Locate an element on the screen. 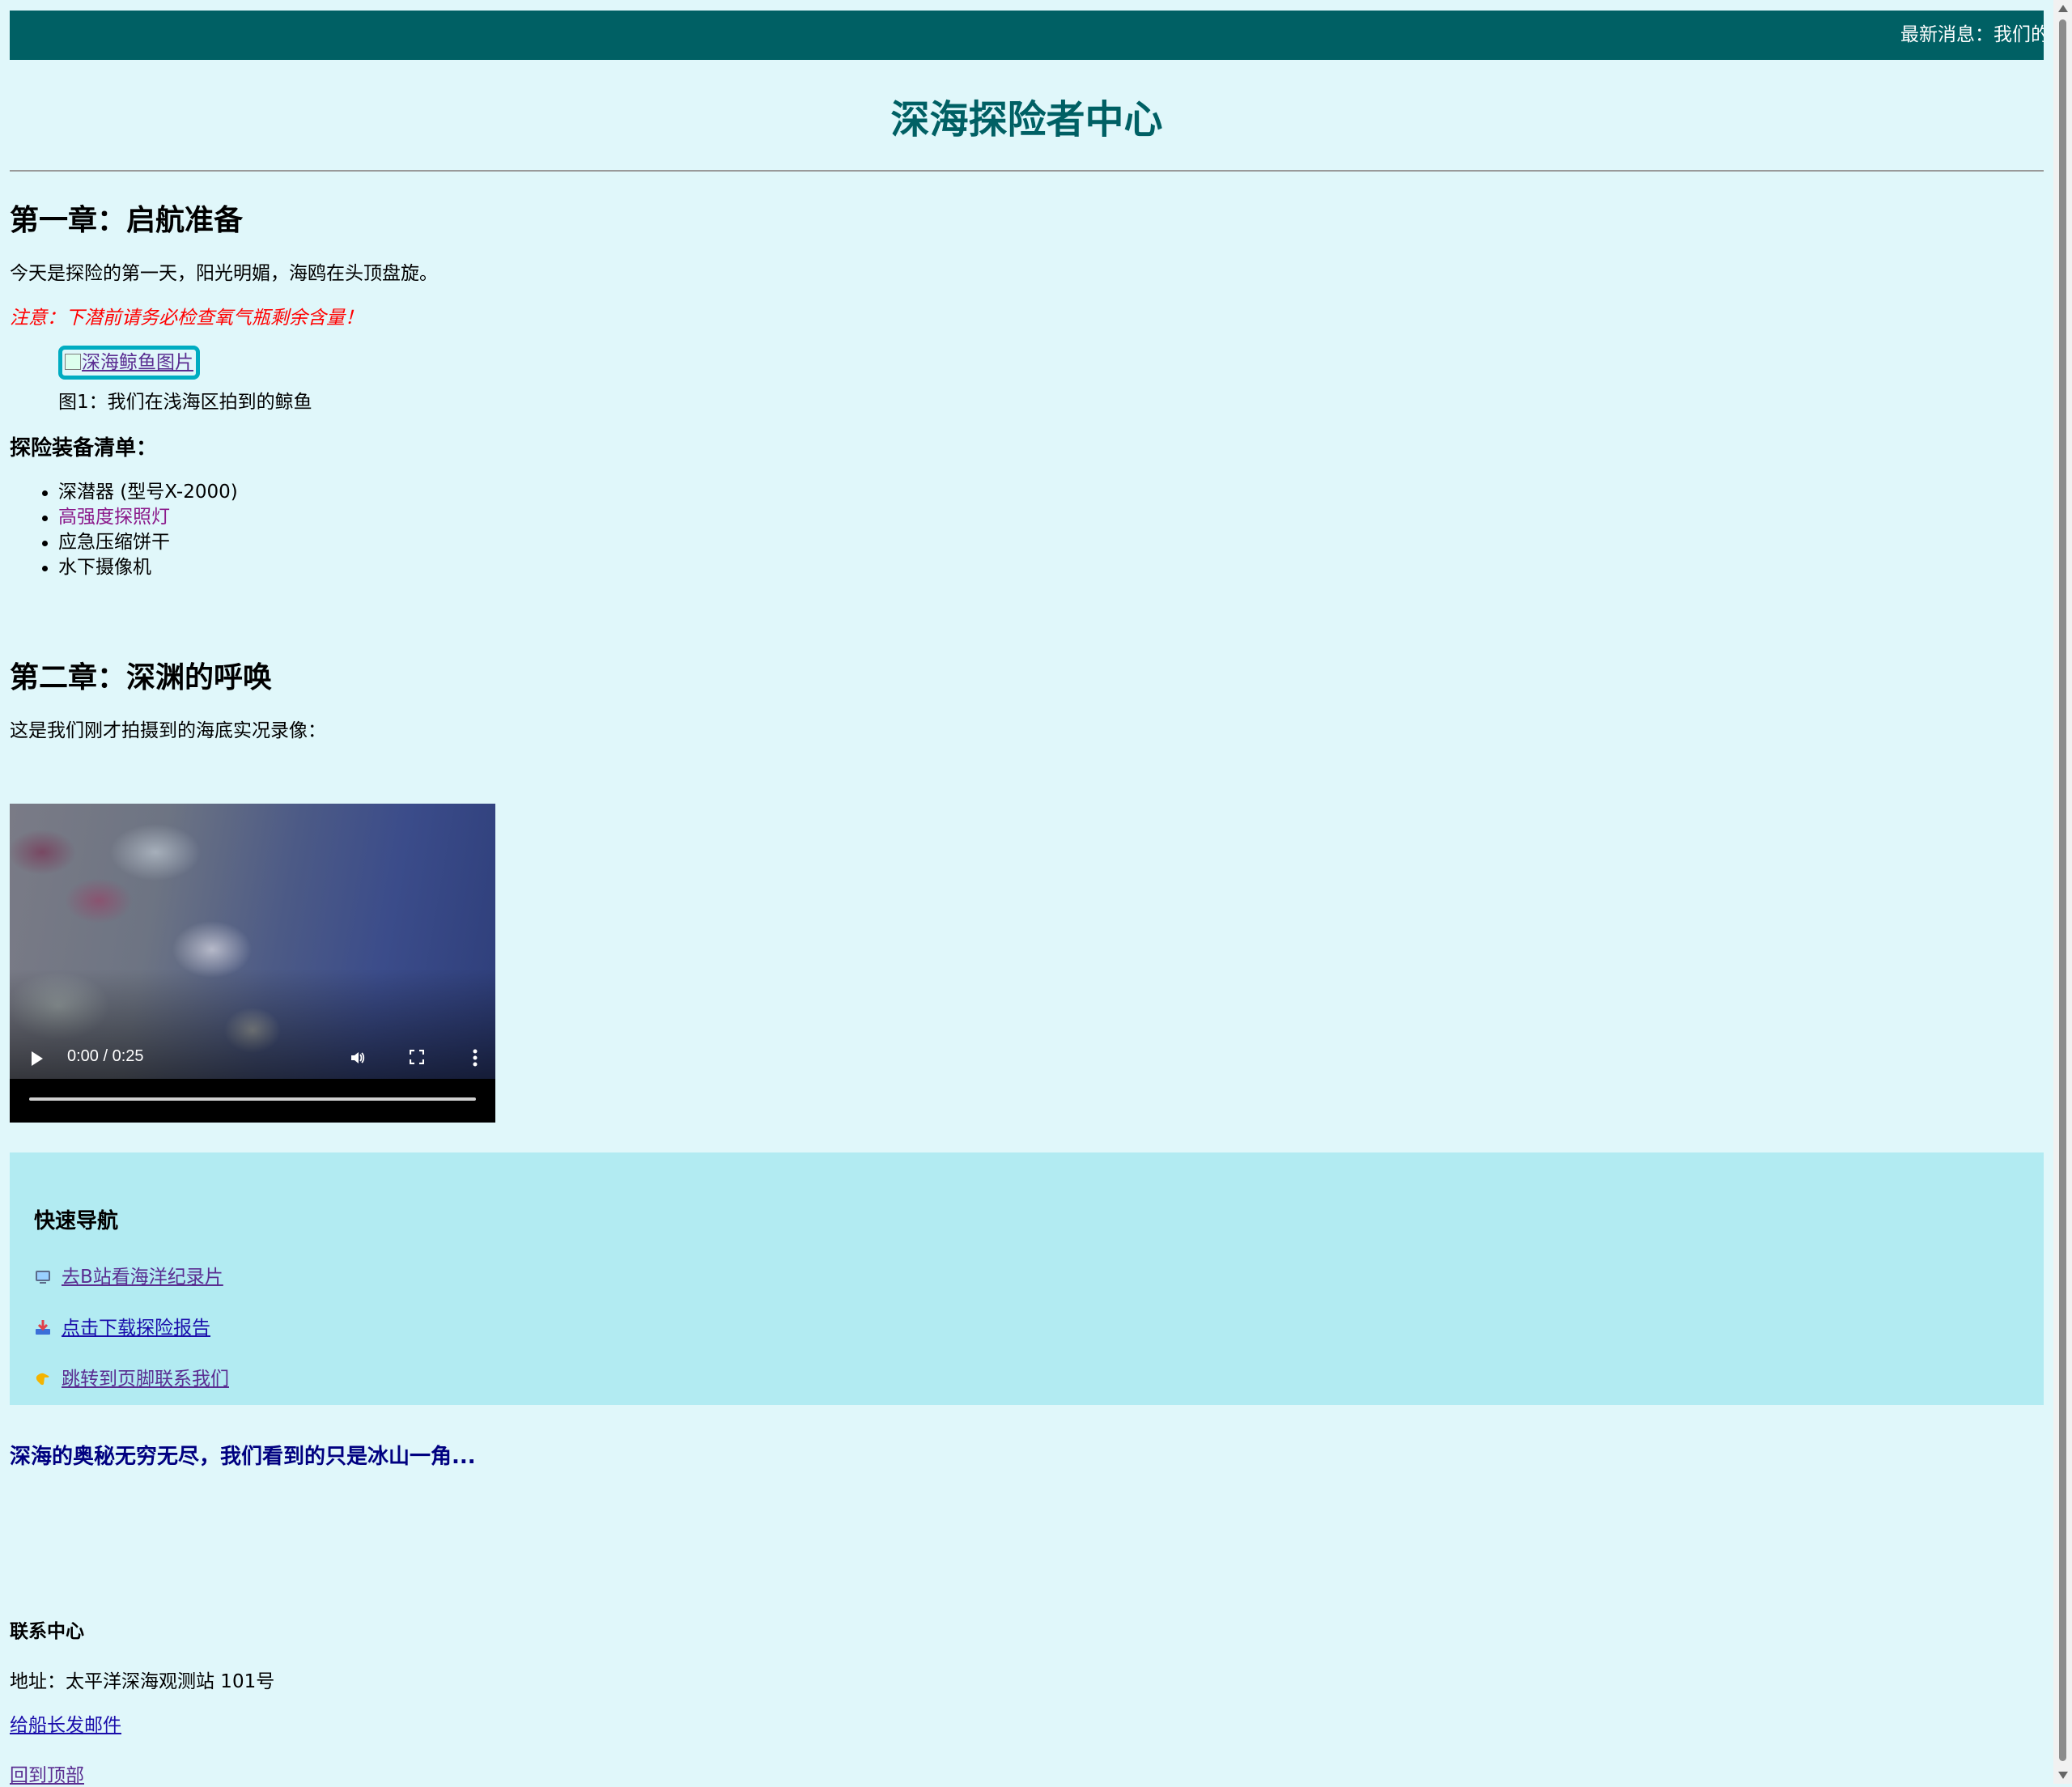  fullscreen-icon is located at coordinates (417, 1057).